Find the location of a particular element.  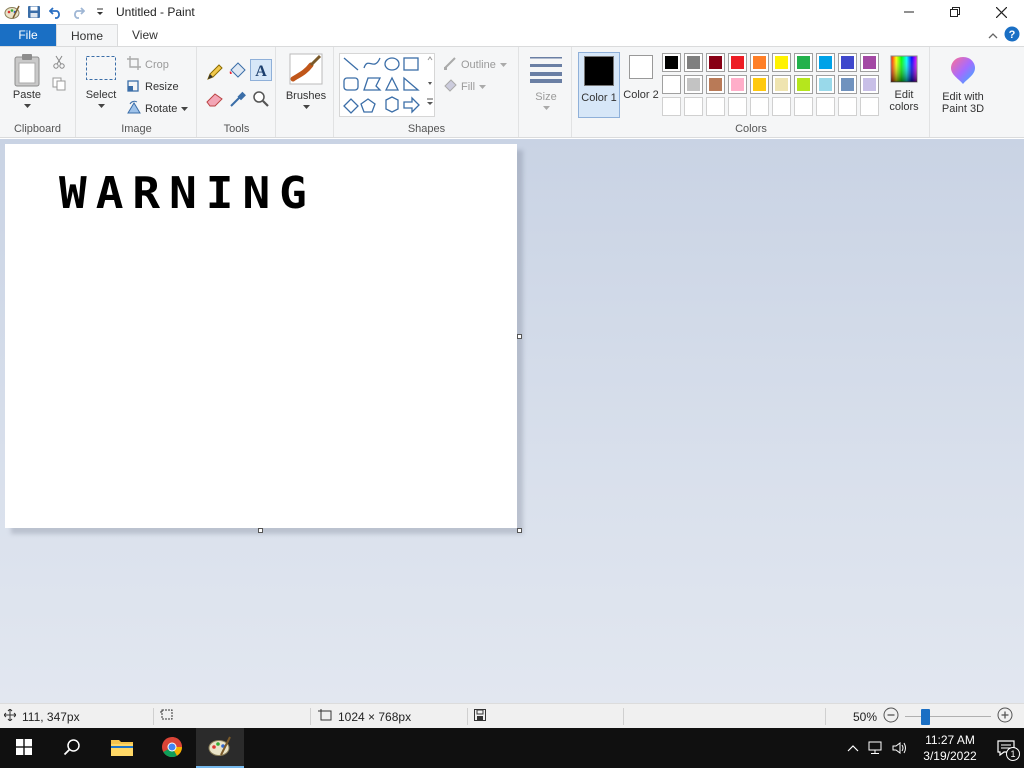

color1-button: Color 1 is located at coordinates (599, 85).